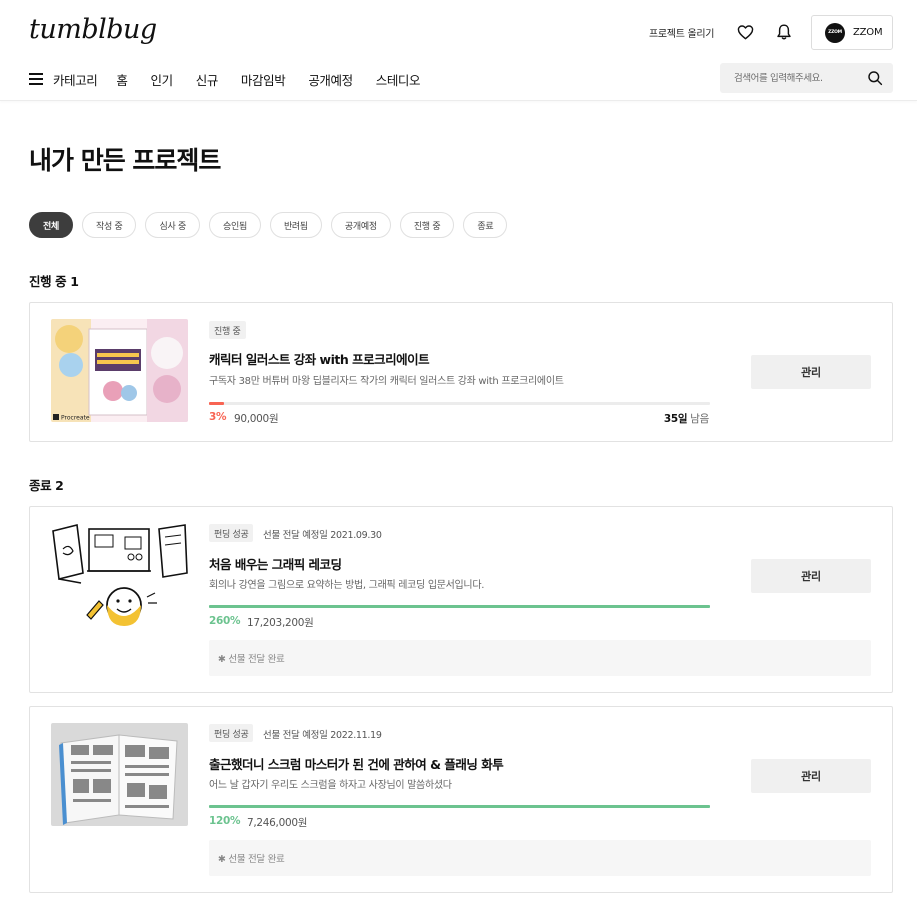 The image size is (917, 903). I want to click on funding-percent: 260%, so click(225, 621).